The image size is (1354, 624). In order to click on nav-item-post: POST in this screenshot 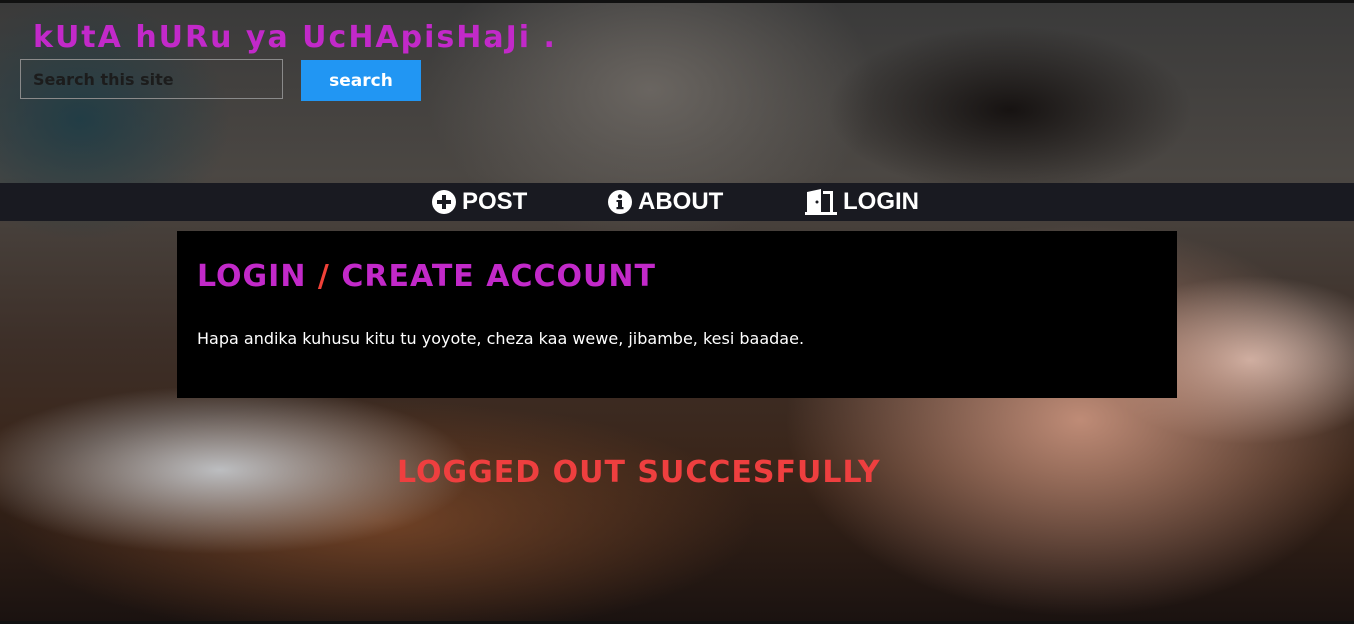, I will do `click(479, 202)`.